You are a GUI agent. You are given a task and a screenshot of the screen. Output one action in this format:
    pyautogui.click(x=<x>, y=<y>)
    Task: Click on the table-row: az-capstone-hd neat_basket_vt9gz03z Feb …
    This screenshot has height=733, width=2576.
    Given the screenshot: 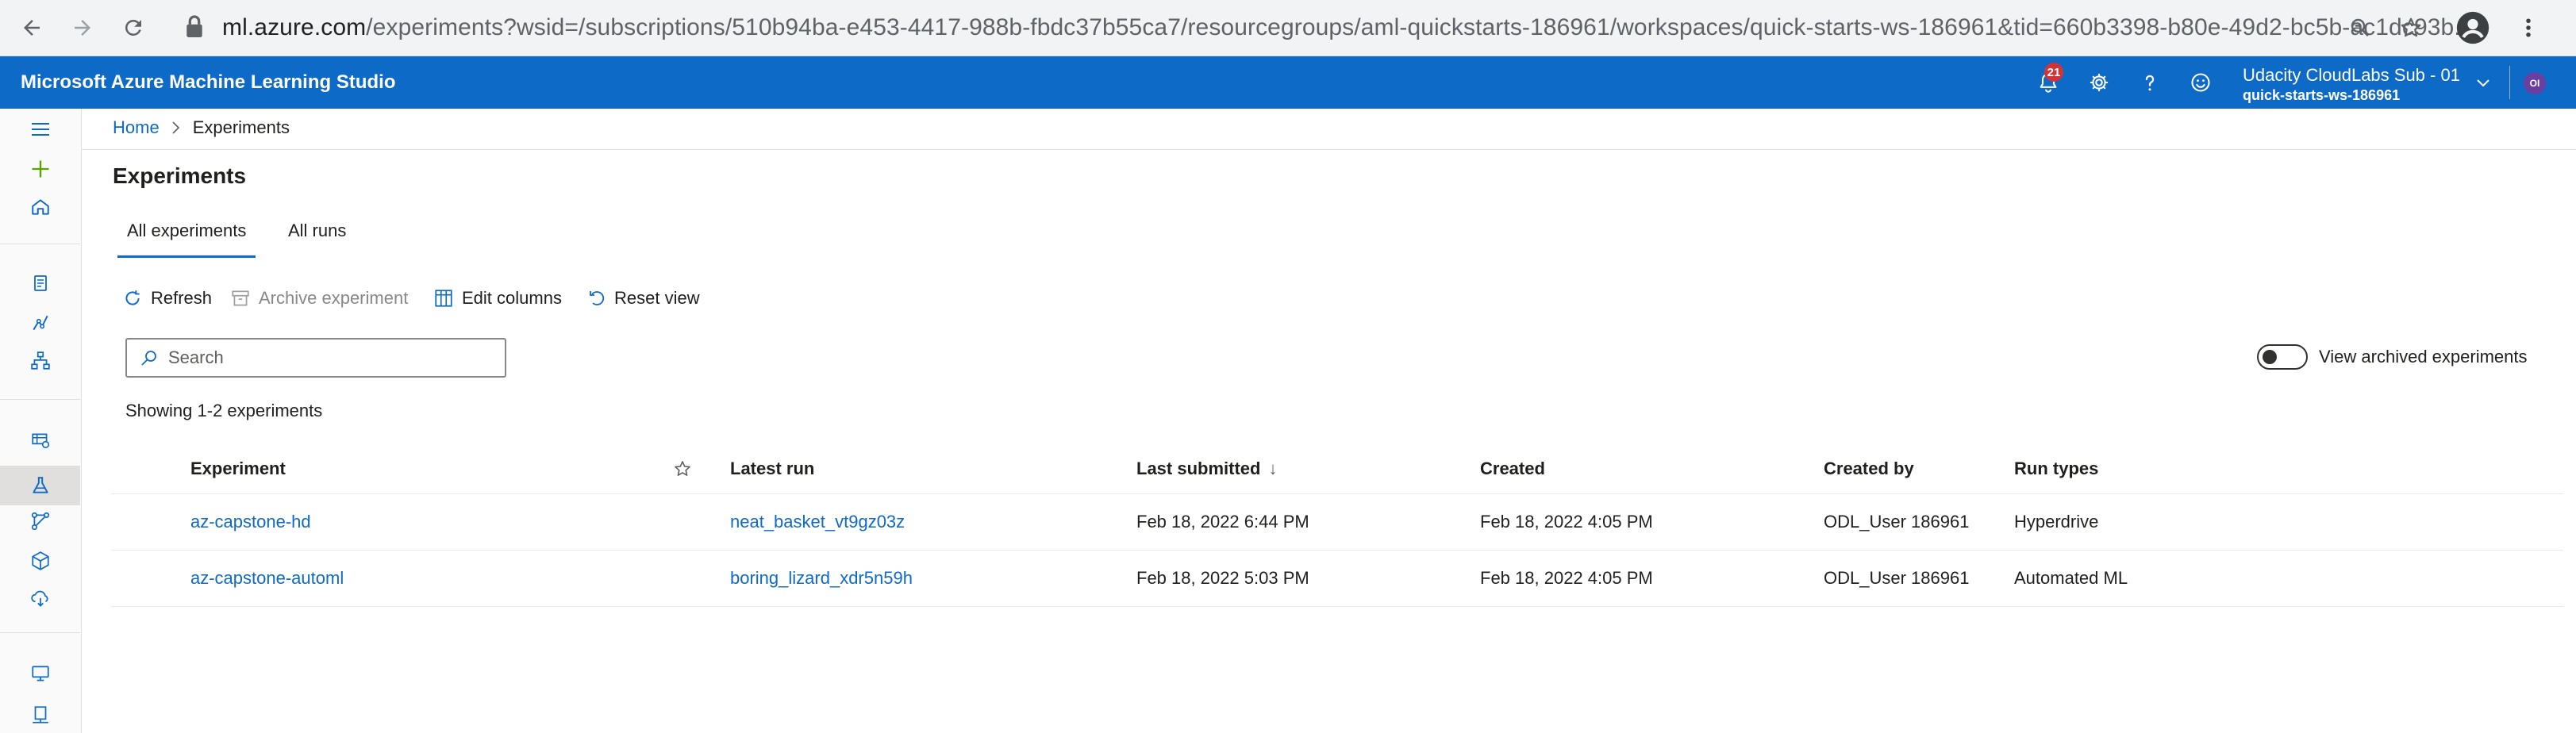 What is the action you would take?
    pyautogui.click(x=1337, y=522)
    